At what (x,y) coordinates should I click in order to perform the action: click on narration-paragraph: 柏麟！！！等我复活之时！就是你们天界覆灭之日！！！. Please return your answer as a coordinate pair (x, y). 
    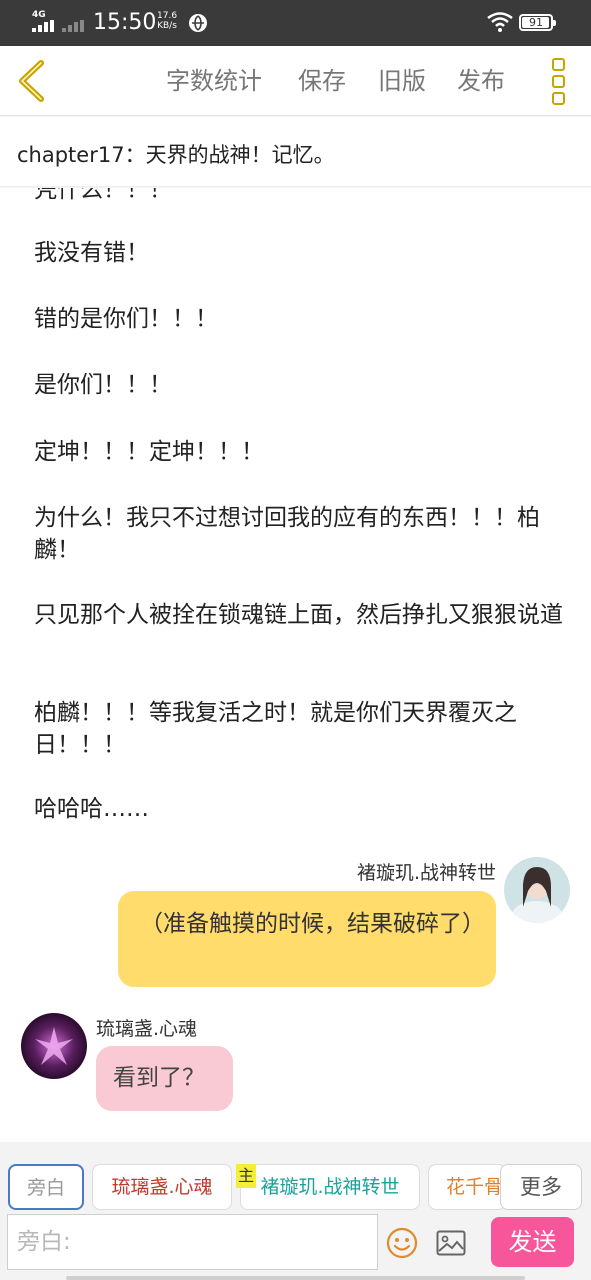
    Looking at the image, I should click on (275, 729).